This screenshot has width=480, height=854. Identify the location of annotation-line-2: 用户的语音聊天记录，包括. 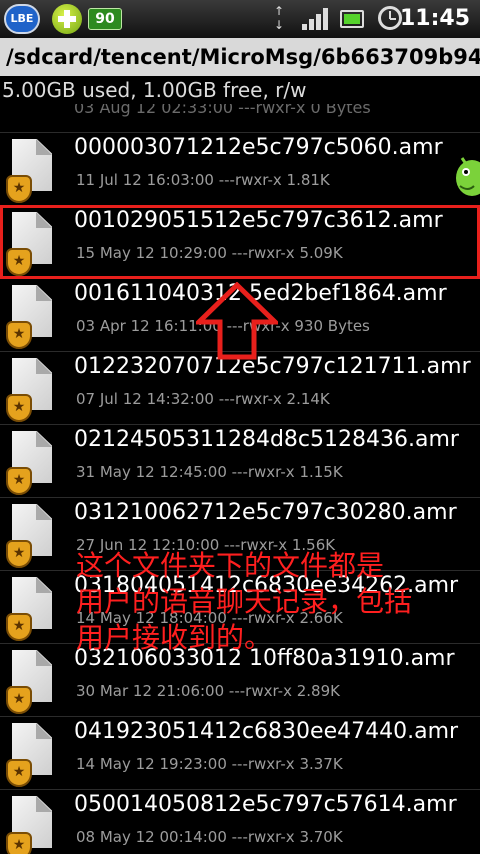
(244, 601).